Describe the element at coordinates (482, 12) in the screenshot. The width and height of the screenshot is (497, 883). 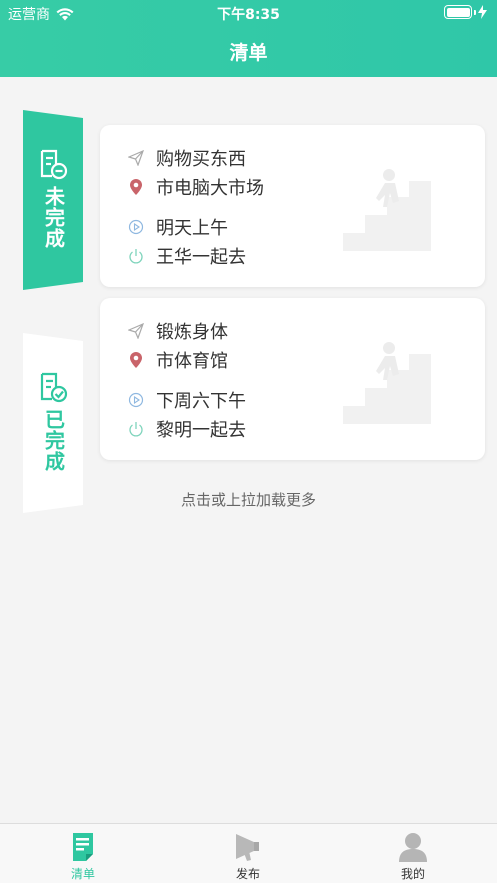
I see `charging-icon` at that location.